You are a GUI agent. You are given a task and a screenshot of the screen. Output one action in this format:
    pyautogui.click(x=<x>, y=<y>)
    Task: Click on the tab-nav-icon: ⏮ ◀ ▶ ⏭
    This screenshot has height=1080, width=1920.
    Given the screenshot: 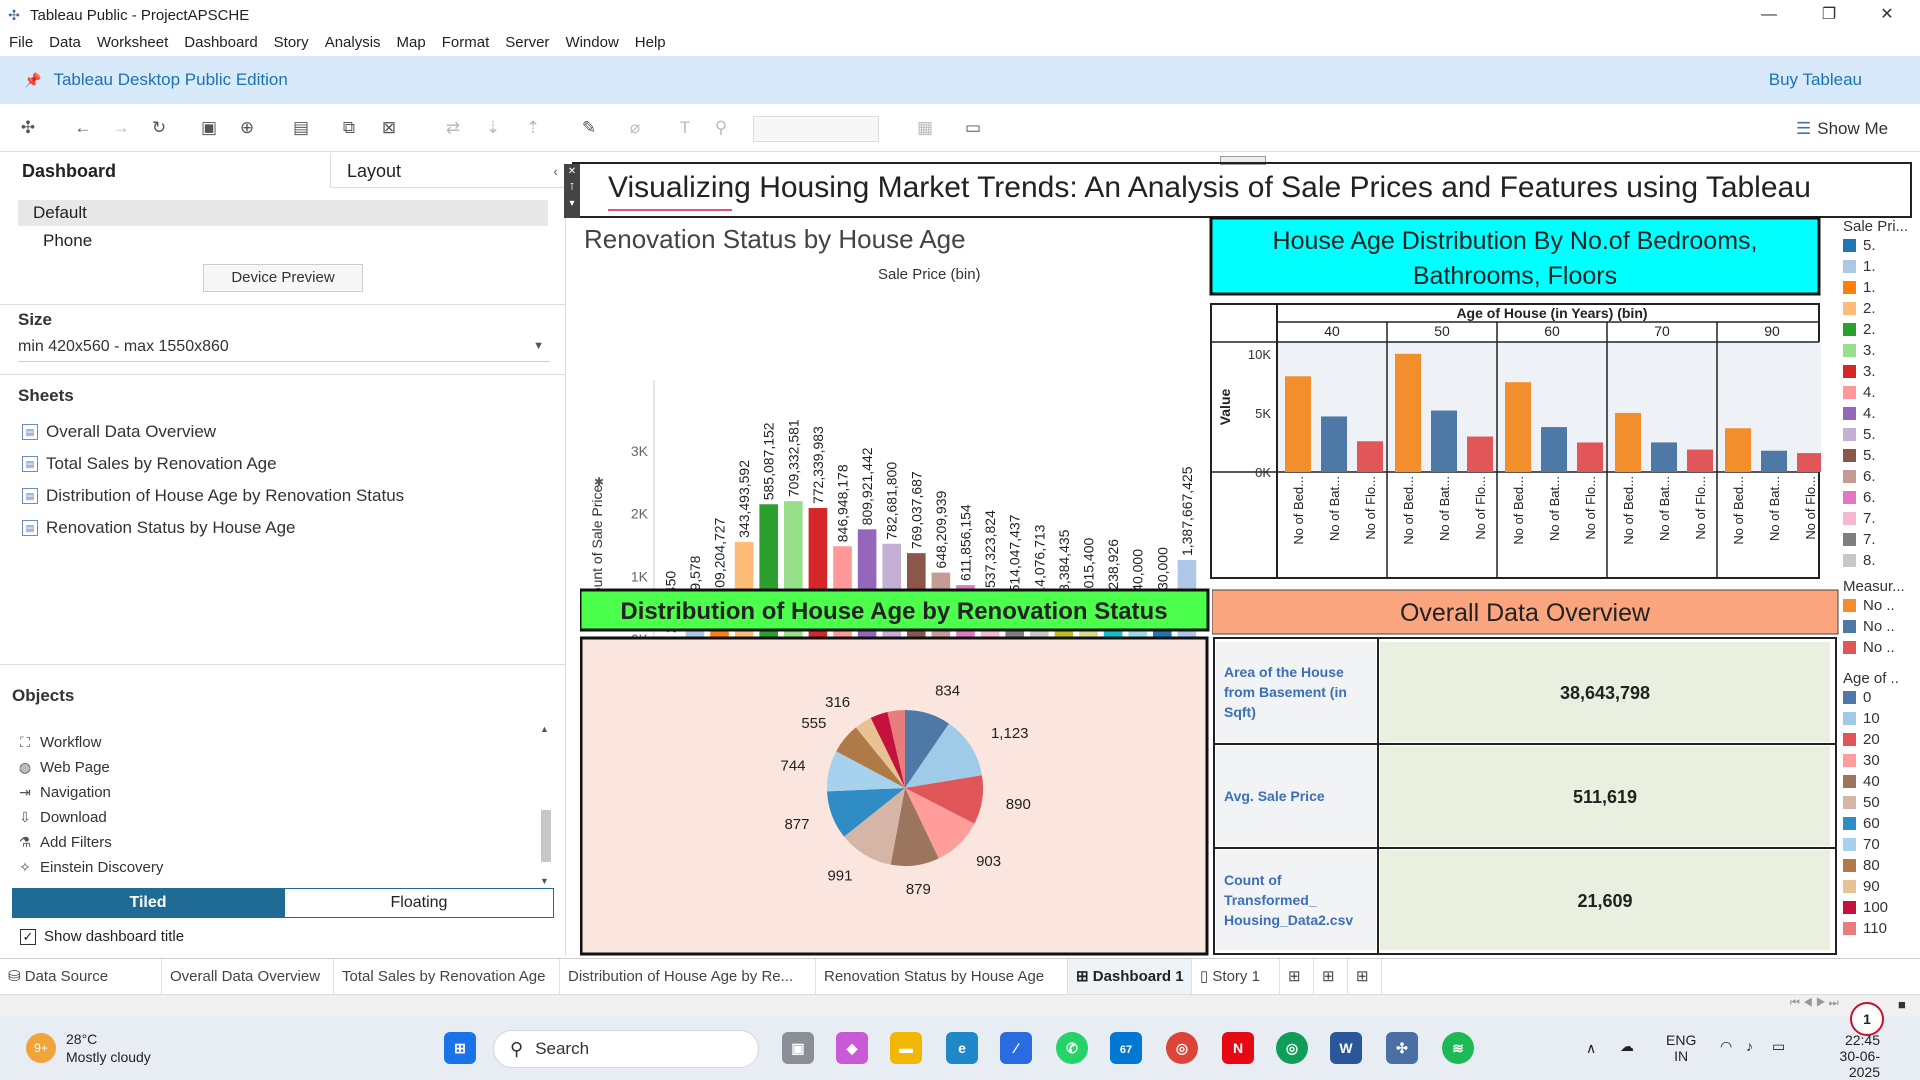 What is the action you would take?
    pyautogui.click(x=1814, y=1003)
    